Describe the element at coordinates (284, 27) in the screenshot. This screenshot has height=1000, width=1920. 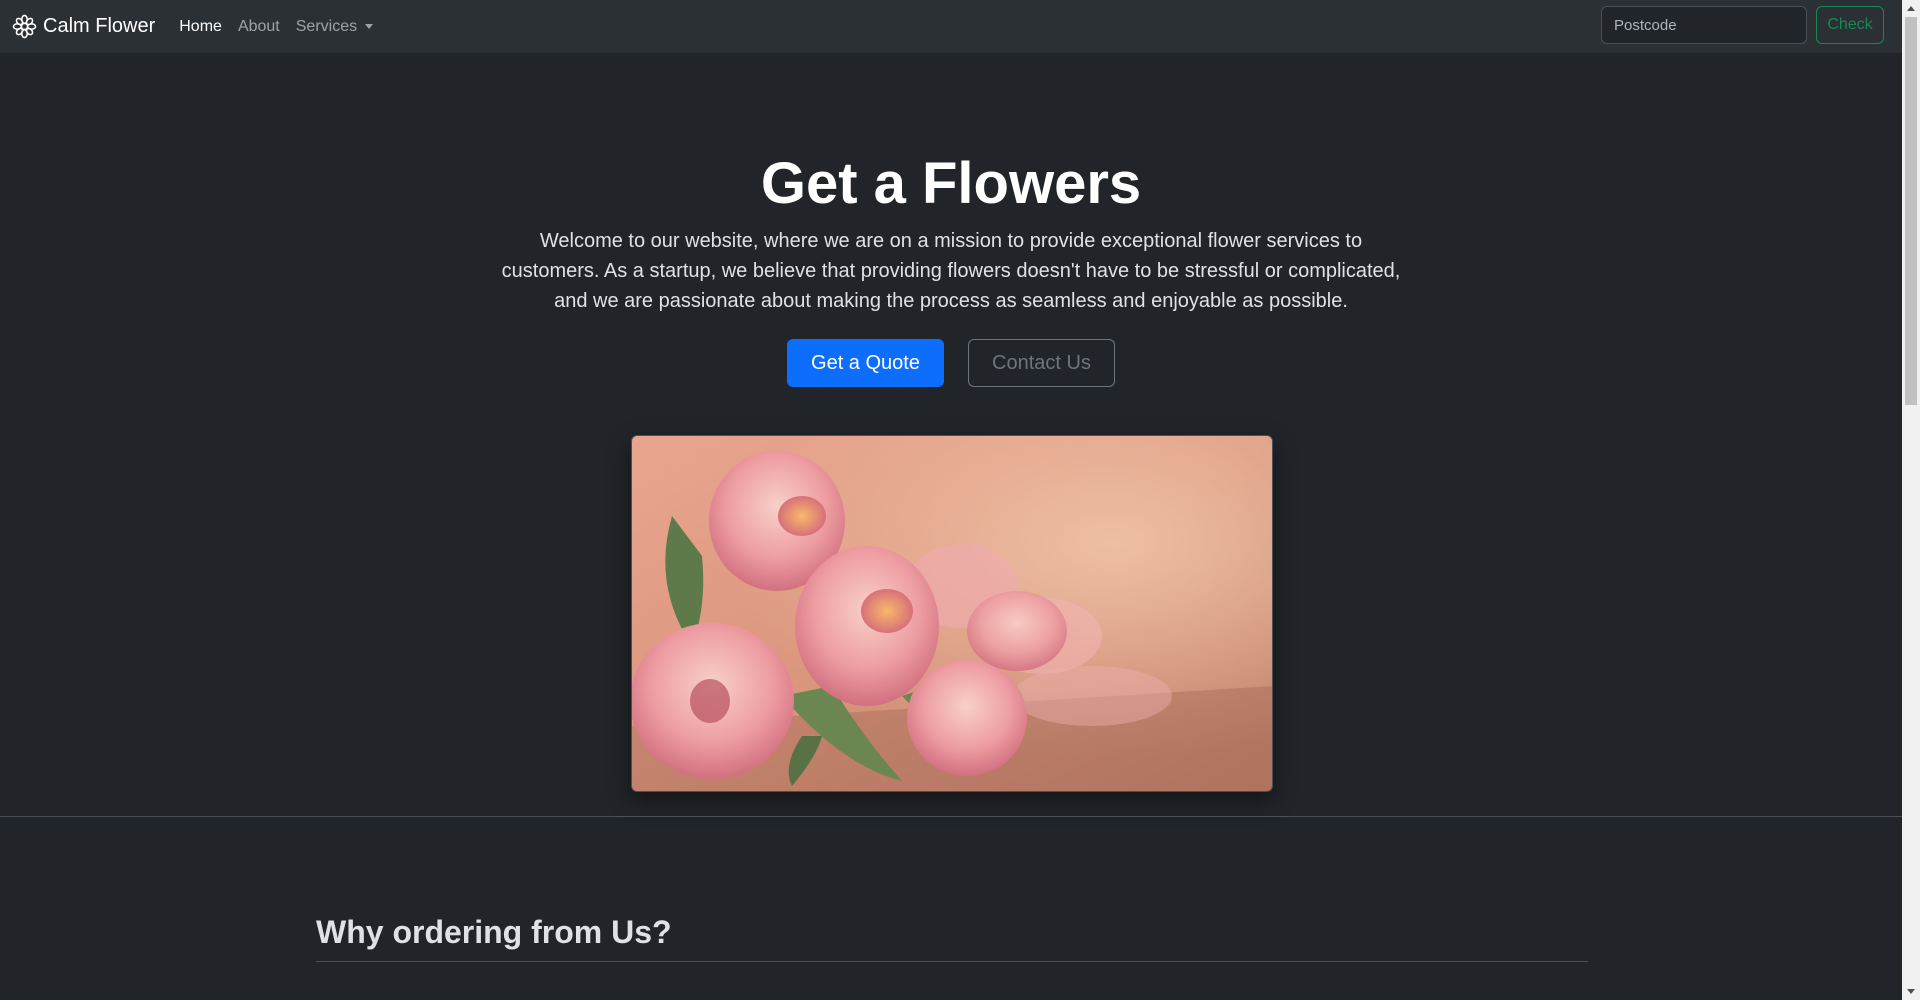
I see `nav-links: Home About Services` at that location.